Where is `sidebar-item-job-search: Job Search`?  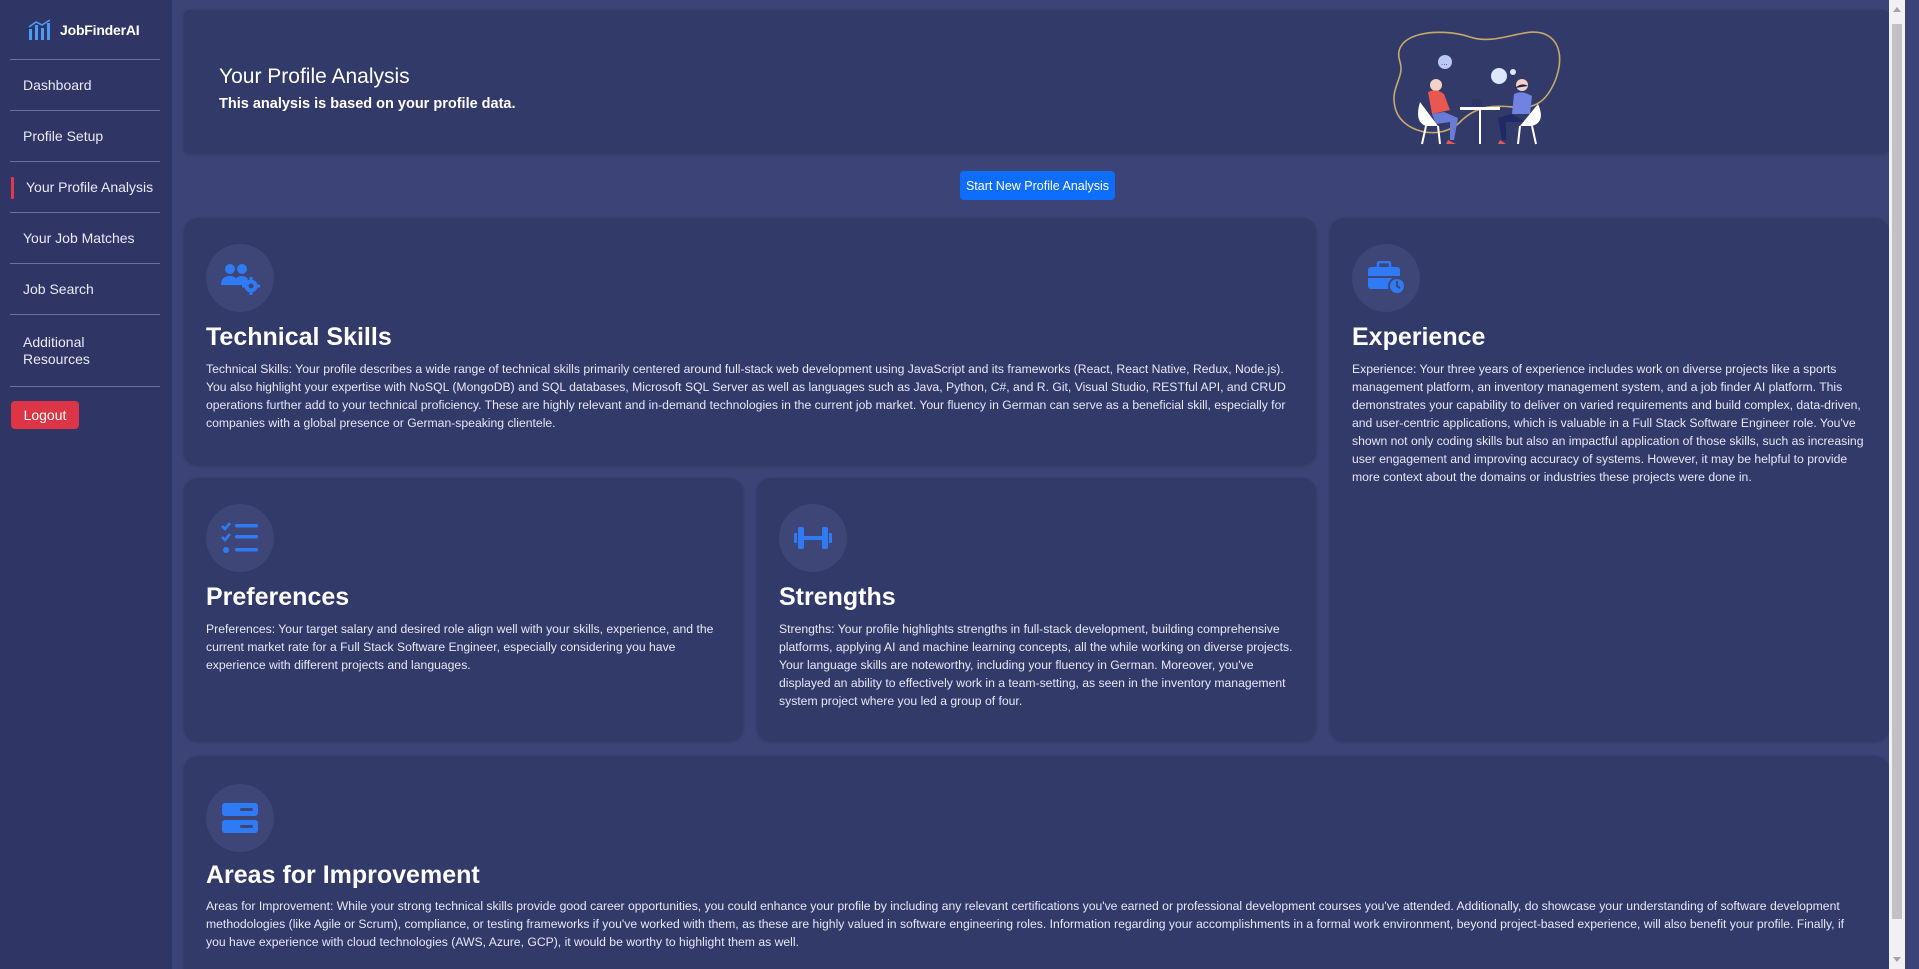 sidebar-item-job-search: Job Search is located at coordinates (85, 289).